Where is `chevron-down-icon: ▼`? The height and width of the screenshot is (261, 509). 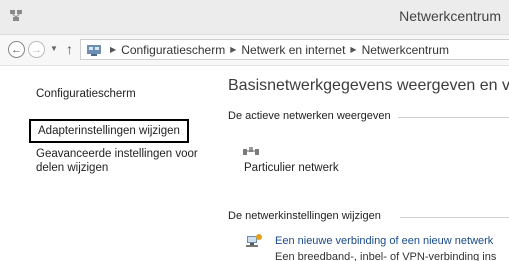
chevron-down-icon: ▼ is located at coordinates (54, 48).